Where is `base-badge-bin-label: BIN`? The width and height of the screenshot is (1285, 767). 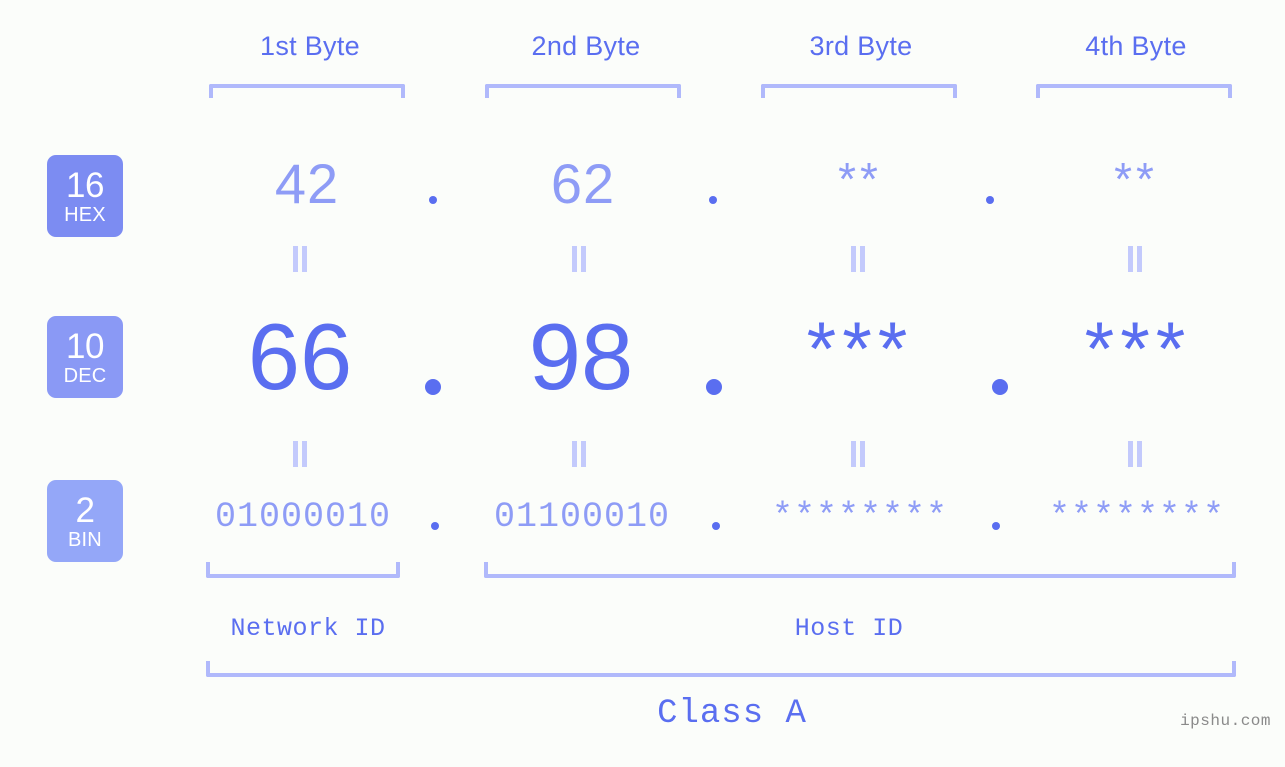 base-badge-bin-label: BIN is located at coordinates (85, 539).